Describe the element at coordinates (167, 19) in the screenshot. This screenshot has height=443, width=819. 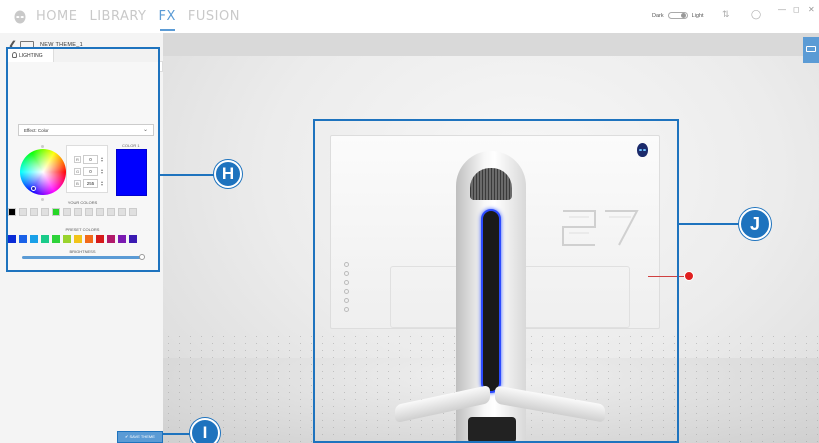
I see `nav-fx: FX` at that location.